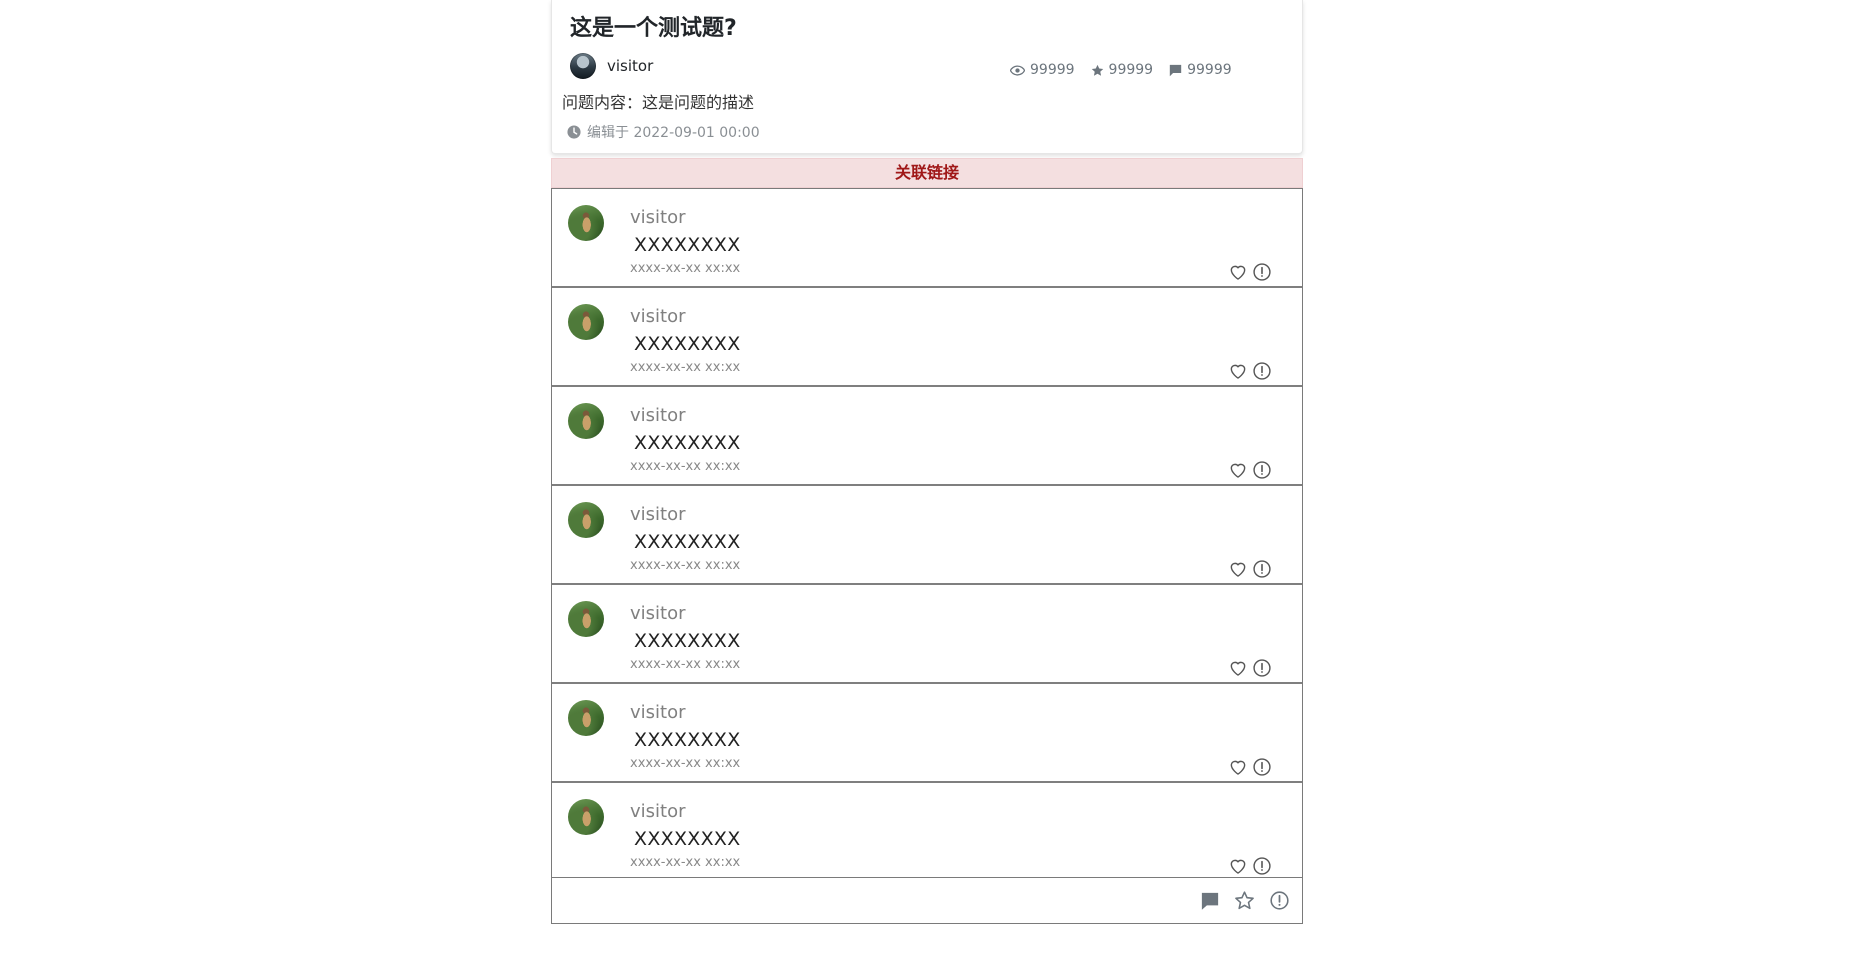 The image size is (1857, 967). I want to click on favorites-stat: 99999, so click(1122, 70).